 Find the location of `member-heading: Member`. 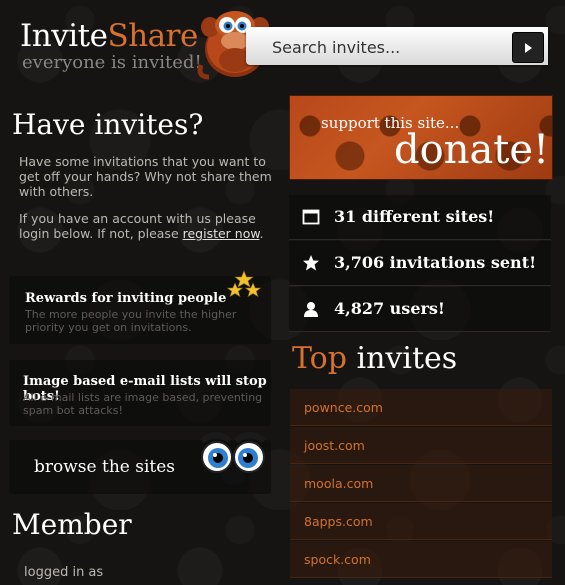

member-heading: Member is located at coordinates (72, 524).